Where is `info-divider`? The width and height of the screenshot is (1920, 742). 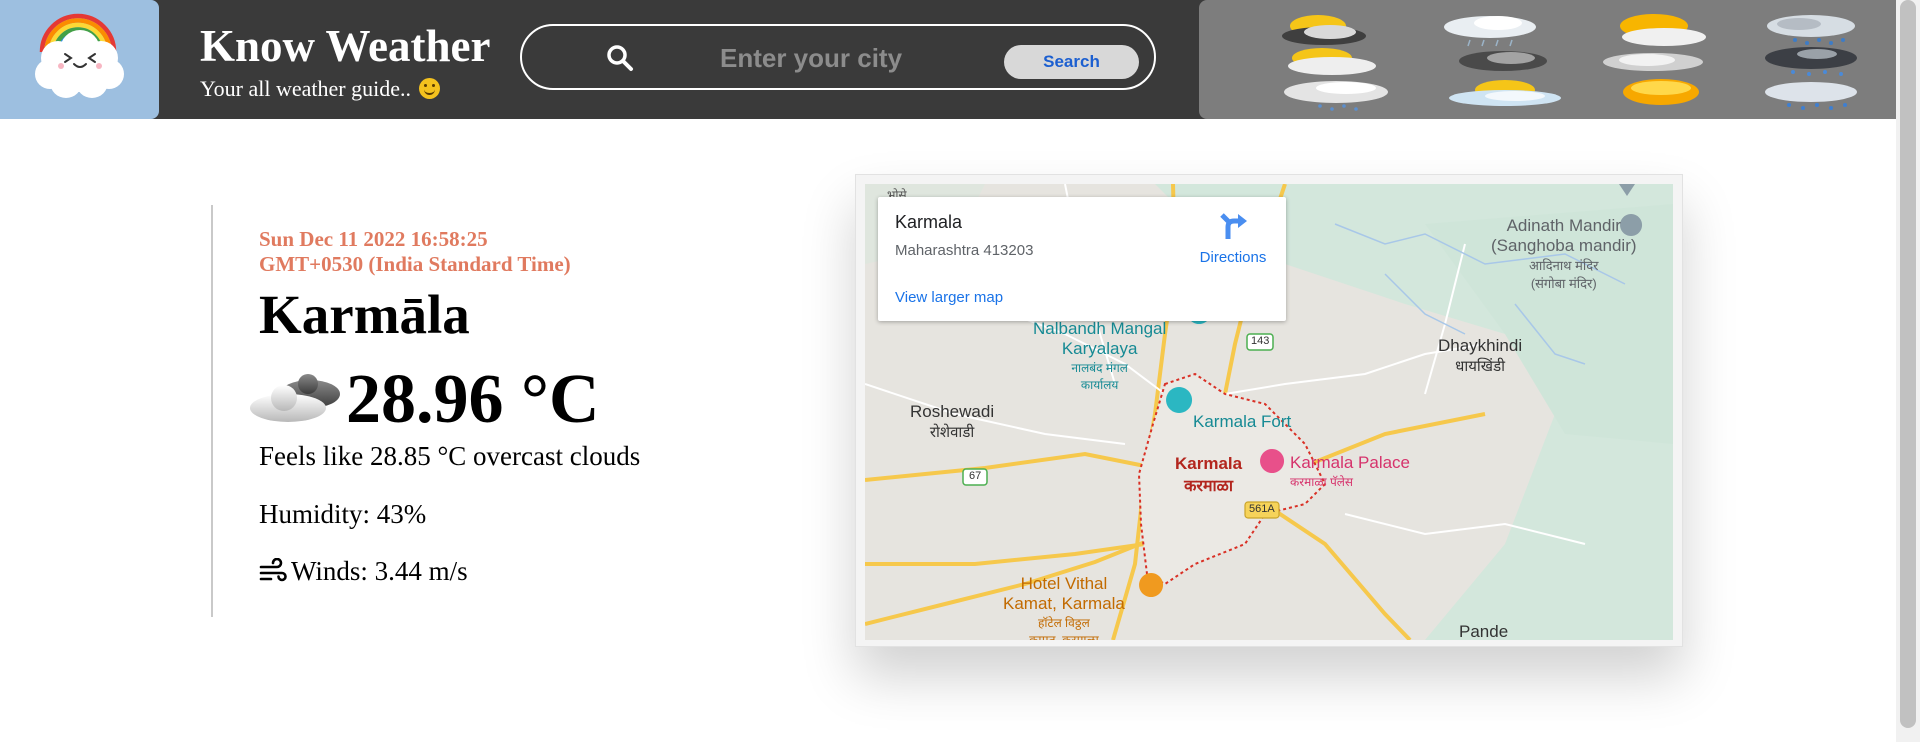
info-divider is located at coordinates (212, 411).